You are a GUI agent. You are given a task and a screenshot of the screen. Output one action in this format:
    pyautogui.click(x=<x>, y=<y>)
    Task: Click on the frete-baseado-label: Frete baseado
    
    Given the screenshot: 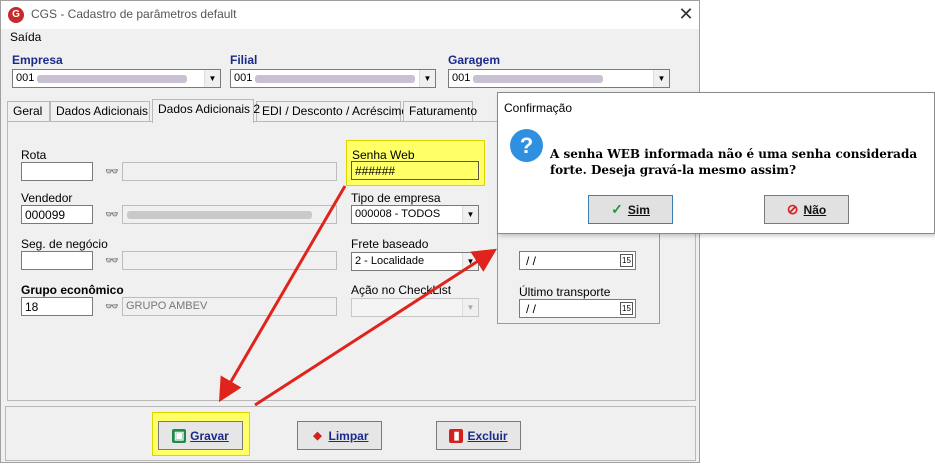 What is the action you would take?
    pyautogui.click(x=390, y=244)
    